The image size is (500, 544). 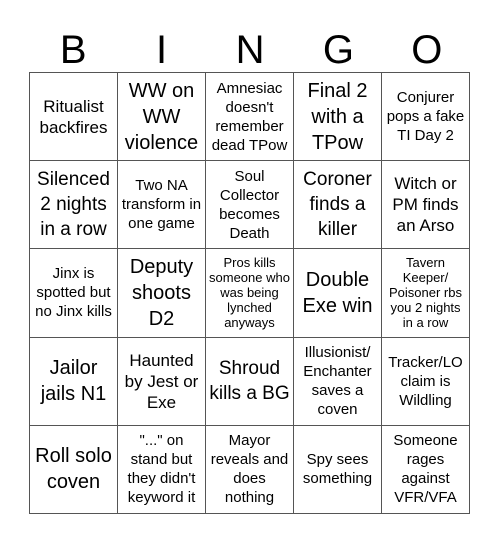 I want to click on bingo-cell: Conjurer pops a fake TI Day 2, so click(x=426, y=117).